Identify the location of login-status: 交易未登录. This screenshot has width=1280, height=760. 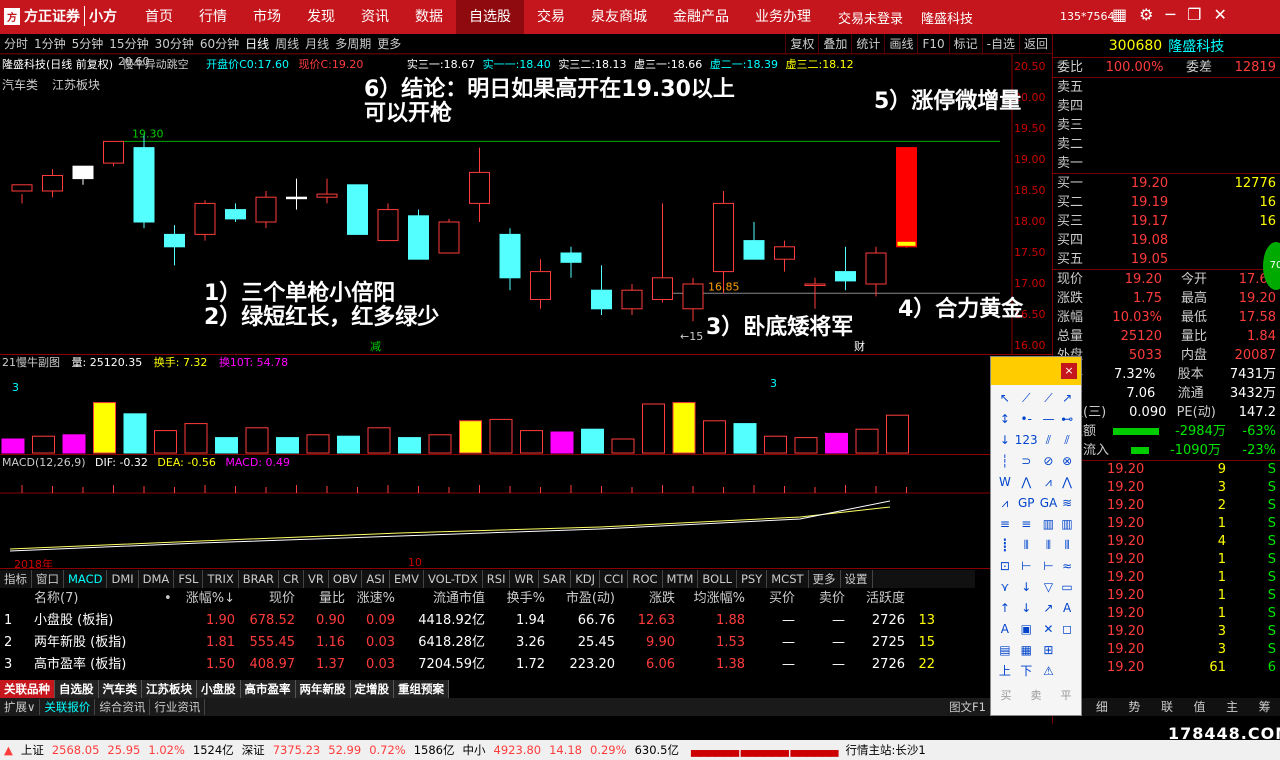
(870, 17).